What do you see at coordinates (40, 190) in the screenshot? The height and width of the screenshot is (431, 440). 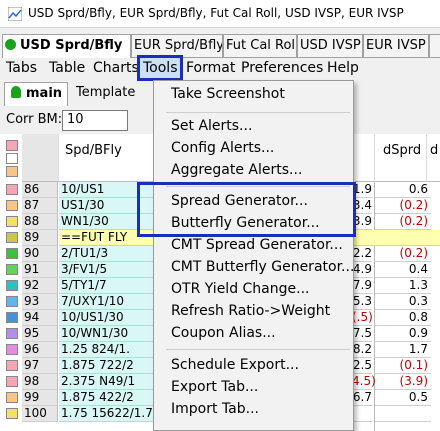 I see `row-number: 86` at bounding box center [40, 190].